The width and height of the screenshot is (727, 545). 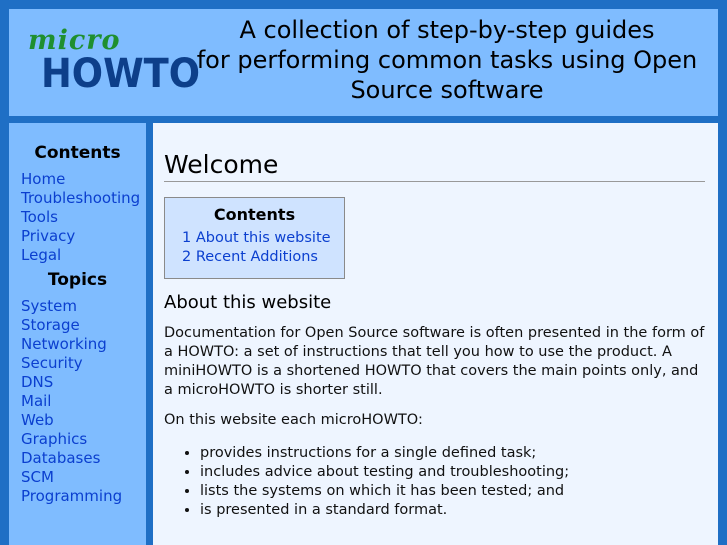 I want to click on sidebar-link-privacy: Privacy, so click(x=48, y=236).